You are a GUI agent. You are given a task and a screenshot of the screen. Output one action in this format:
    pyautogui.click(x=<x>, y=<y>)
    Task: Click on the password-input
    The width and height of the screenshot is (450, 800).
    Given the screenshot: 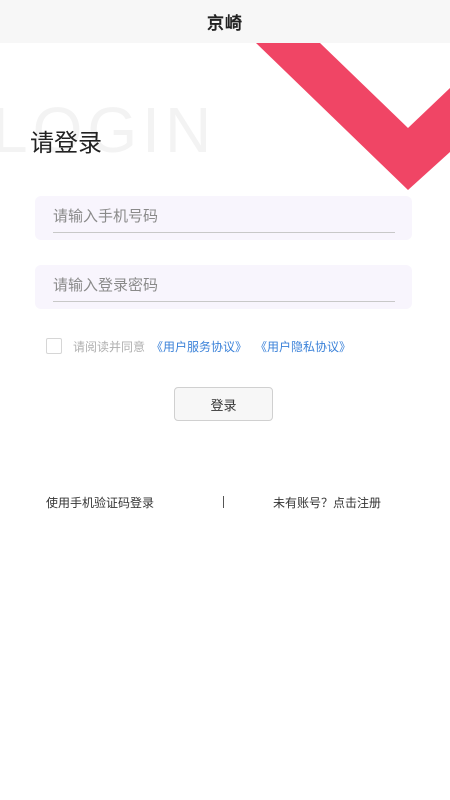 What is the action you would take?
    pyautogui.click(x=224, y=285)
    